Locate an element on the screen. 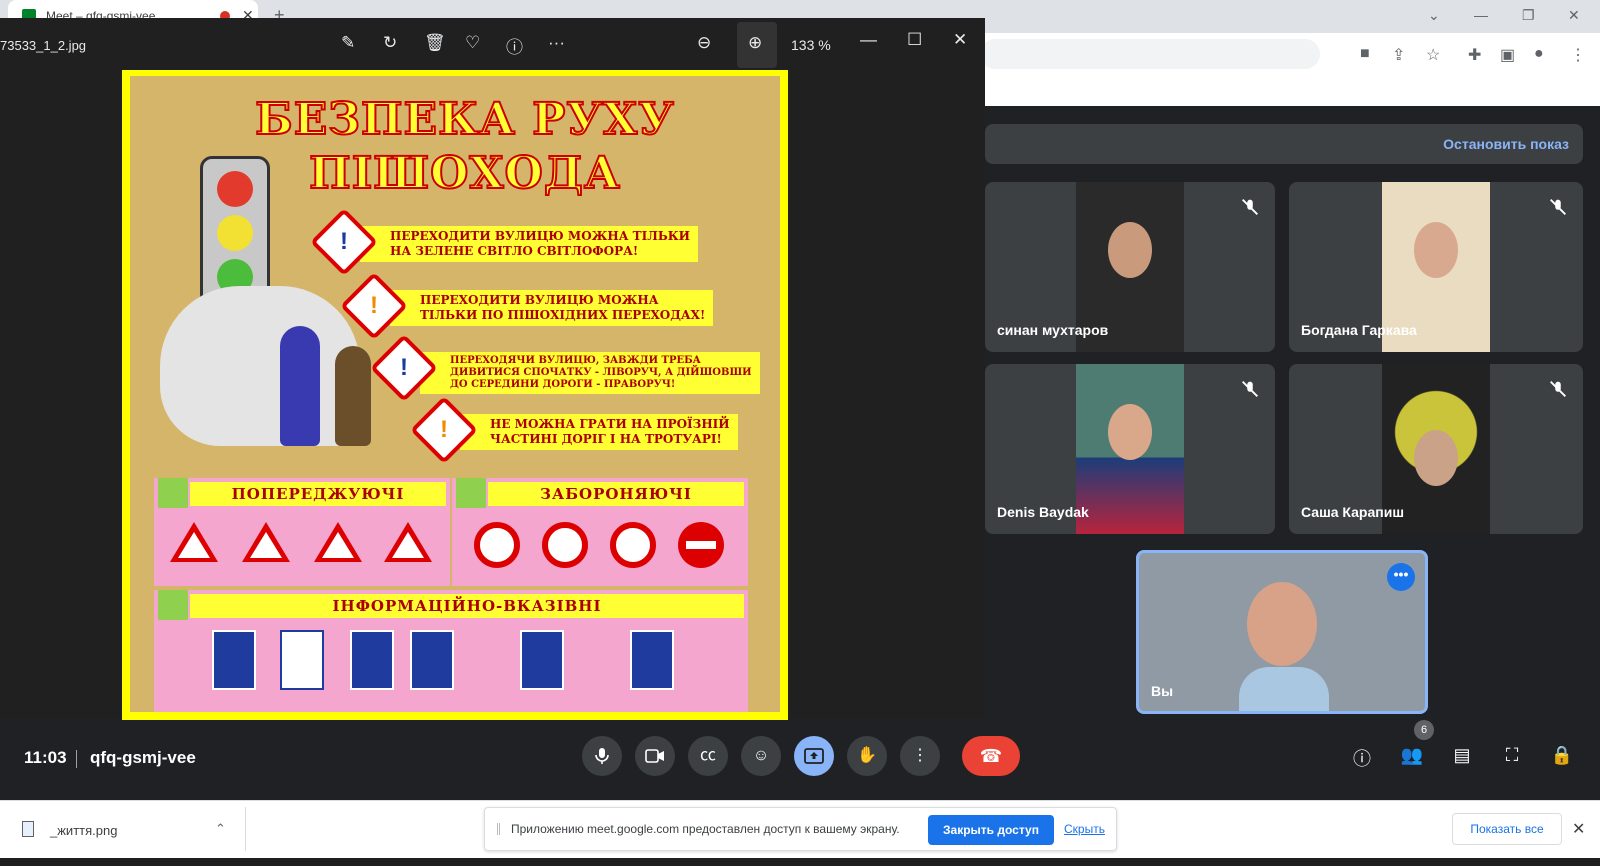 The height and width of the screenshot is (866, 1600). more-options-button: ⋮ is located at coordinates (920, 756).